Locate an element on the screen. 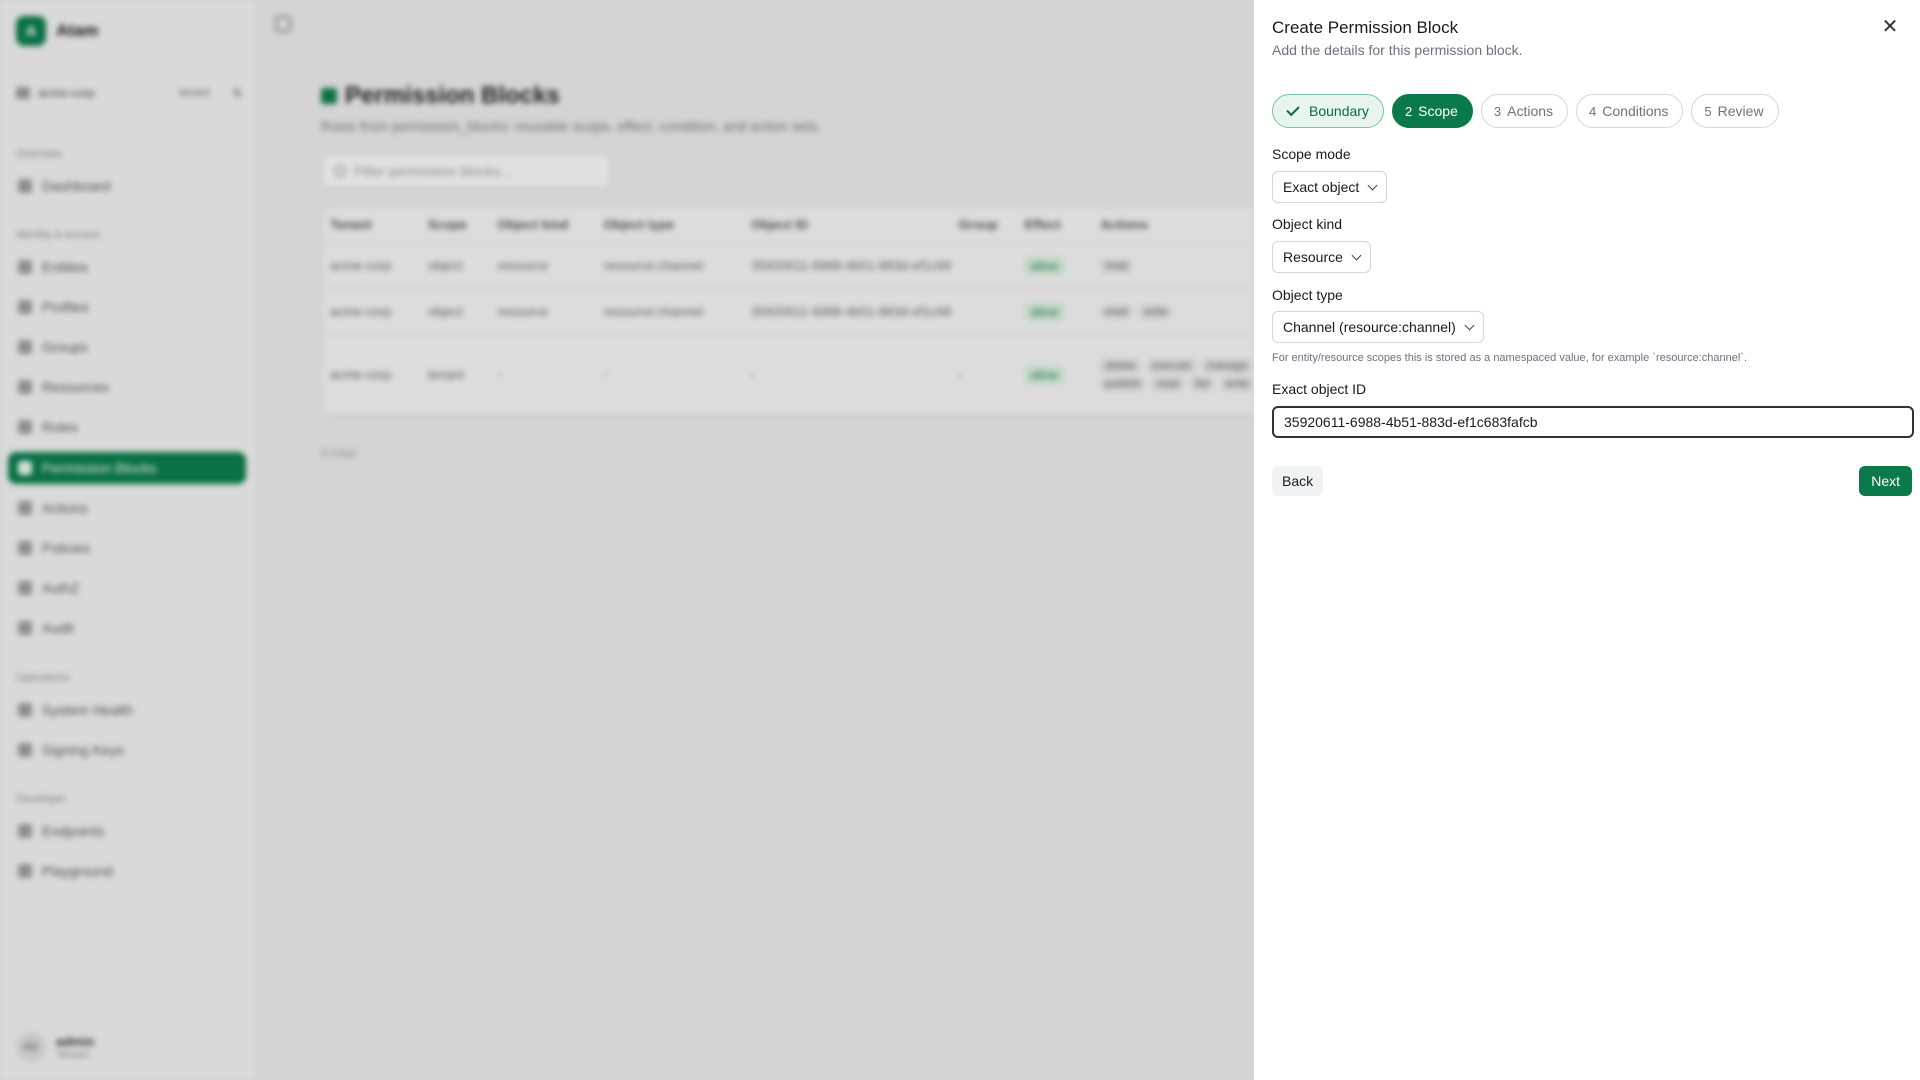  step-conditions: 4 Conditions is located at coordinates (1630, 111).